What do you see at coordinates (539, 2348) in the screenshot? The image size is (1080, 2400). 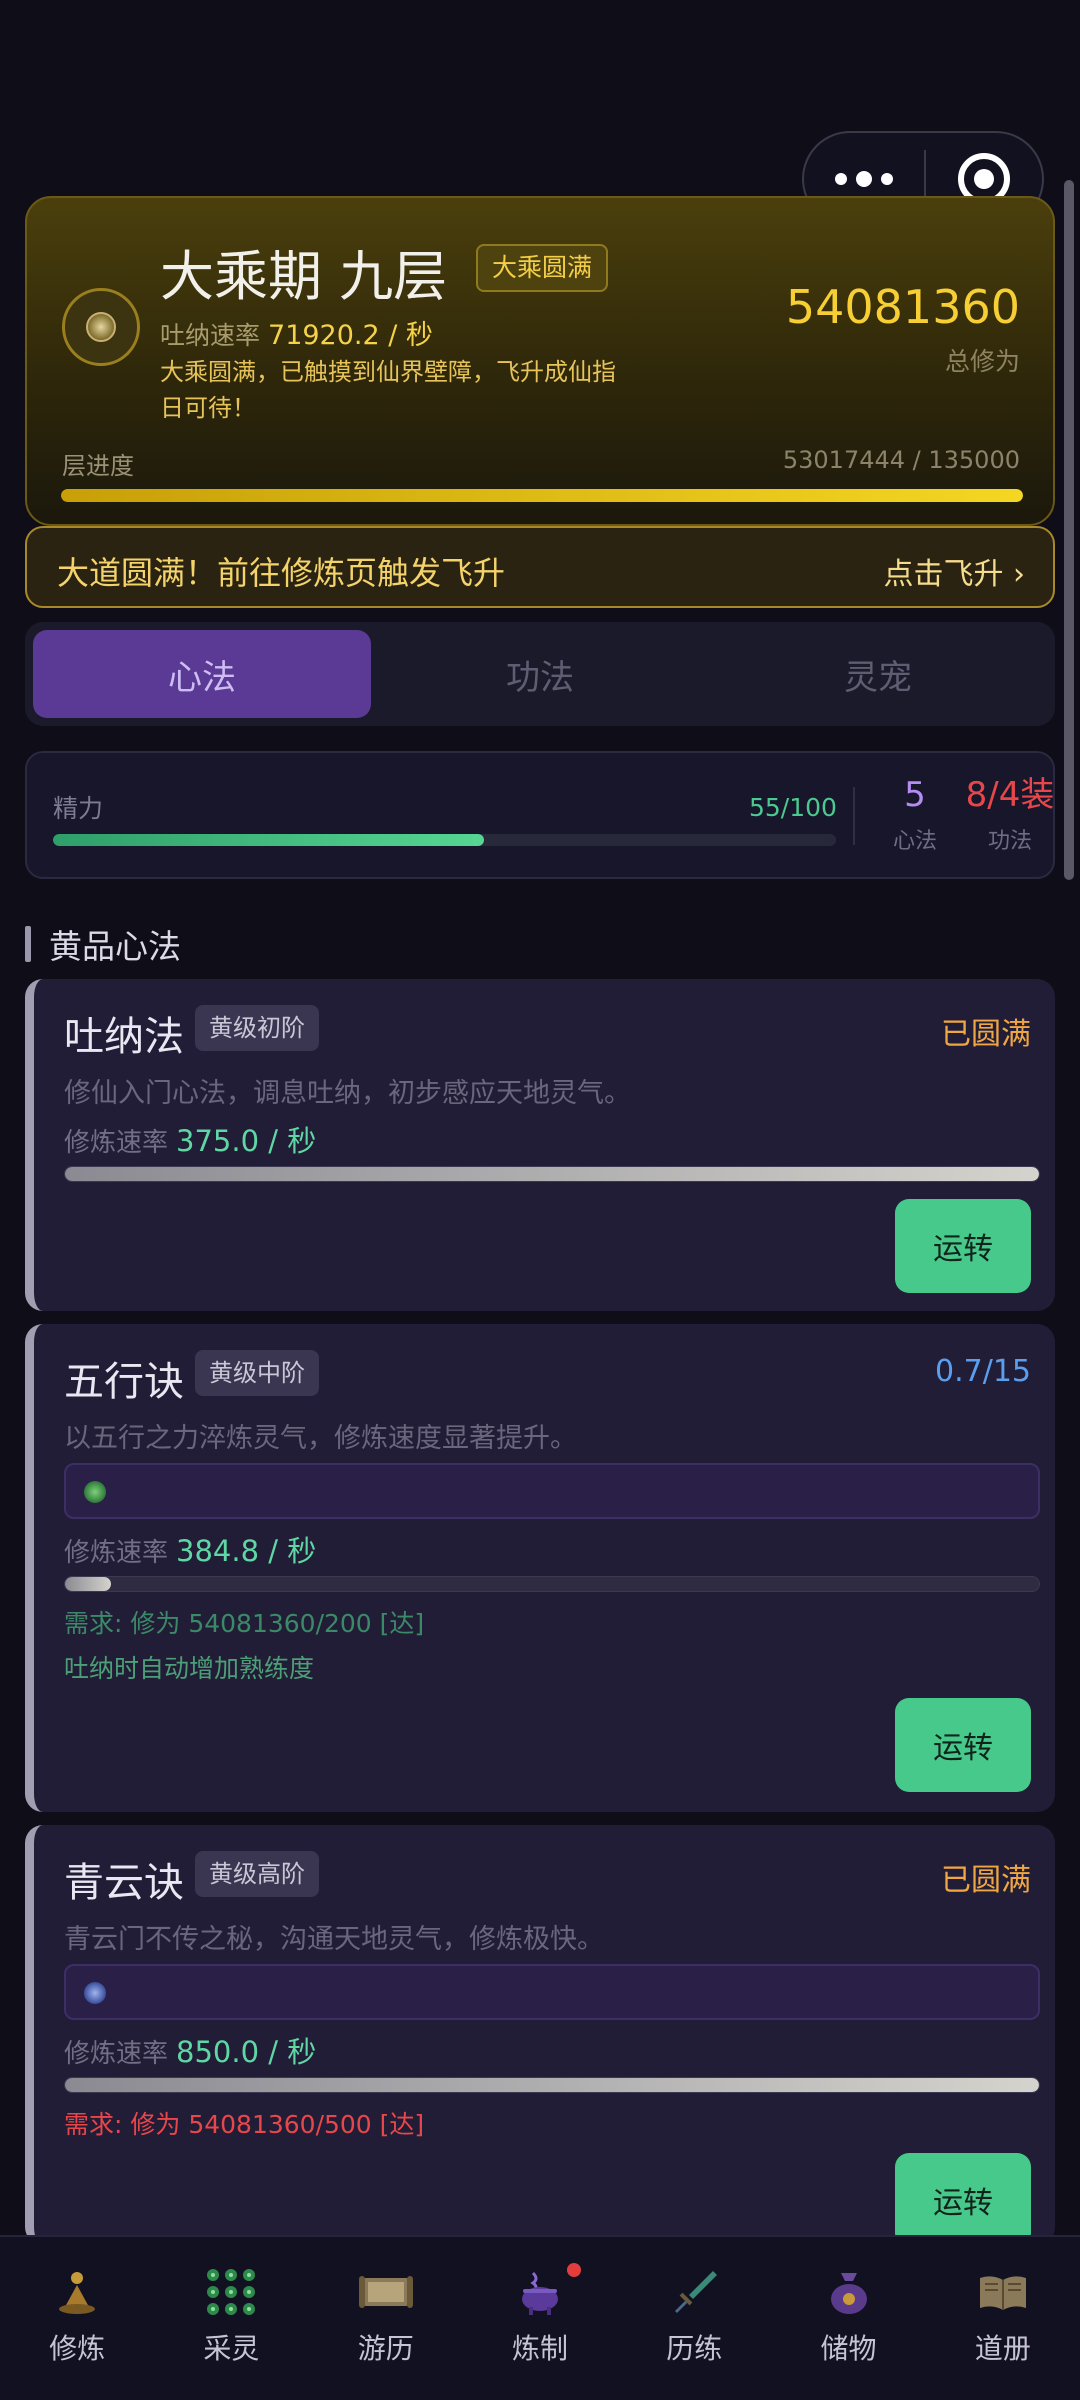 I see `nav-label: 炼制` at bounding box center [539, 2348].